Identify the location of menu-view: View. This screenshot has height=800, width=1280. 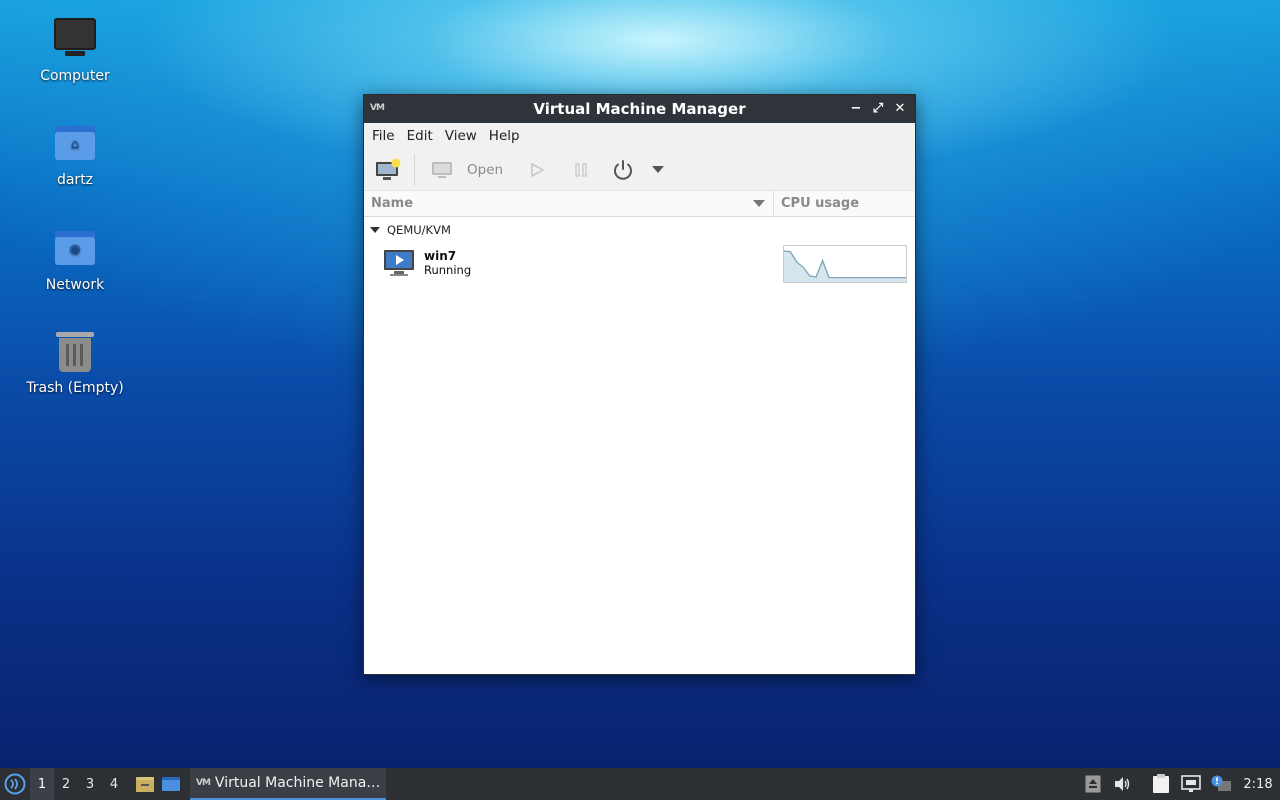
(461, 136).